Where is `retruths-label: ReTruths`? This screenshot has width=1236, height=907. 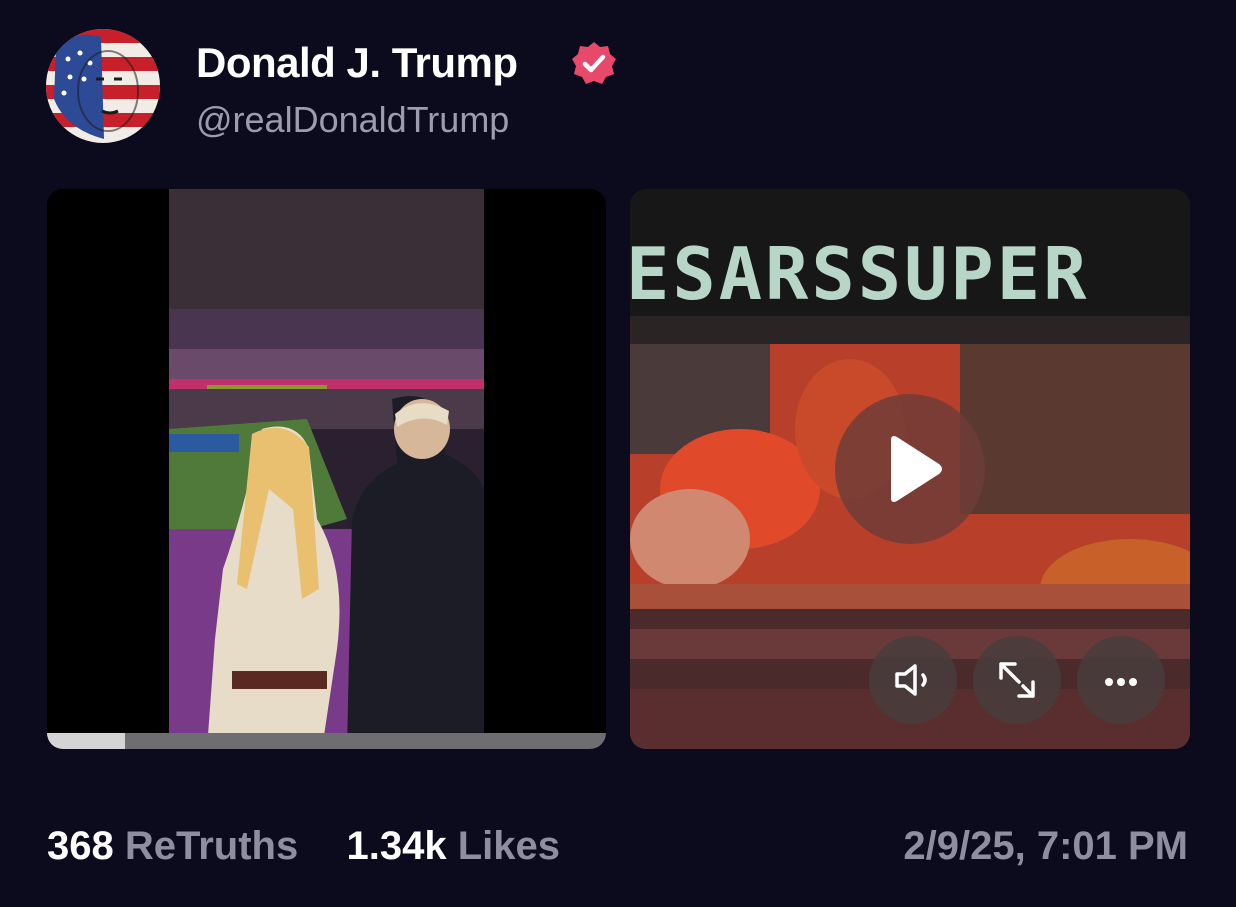 retruths-label: ReTruths is located at coordinates (211, 846).